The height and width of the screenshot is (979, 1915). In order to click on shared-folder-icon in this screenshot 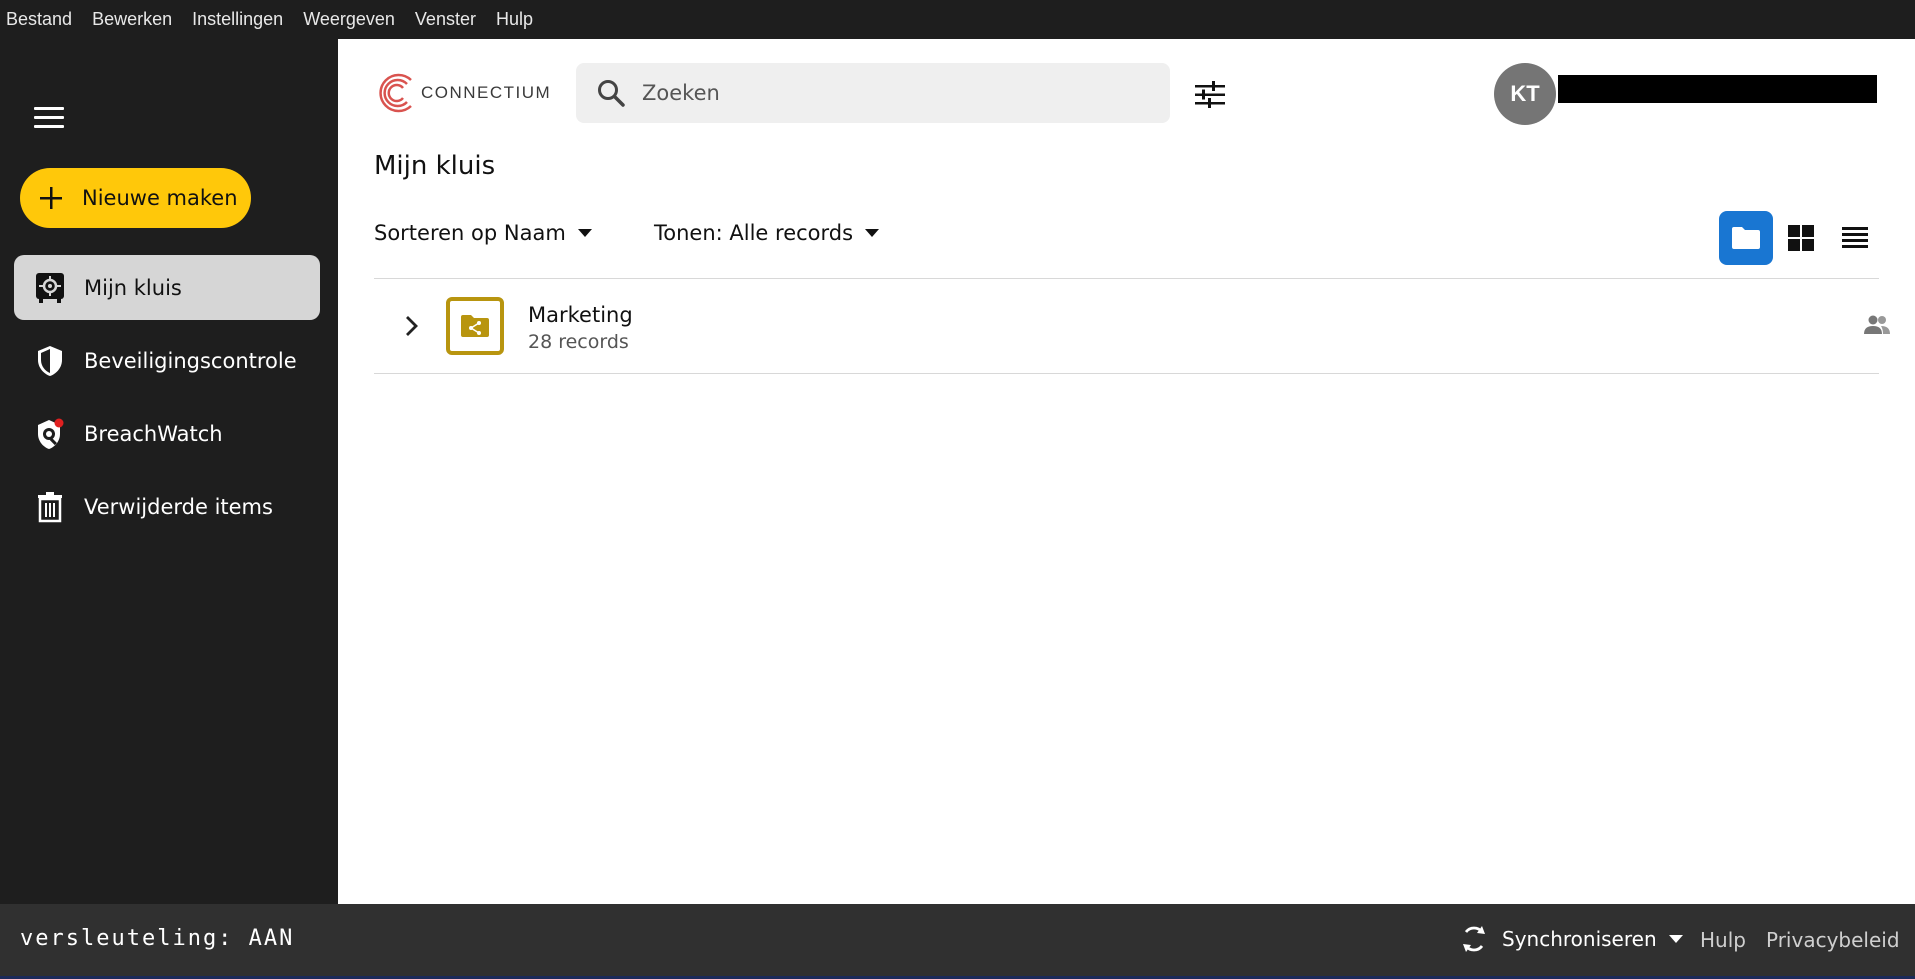, I will do `click(475, 326)`.